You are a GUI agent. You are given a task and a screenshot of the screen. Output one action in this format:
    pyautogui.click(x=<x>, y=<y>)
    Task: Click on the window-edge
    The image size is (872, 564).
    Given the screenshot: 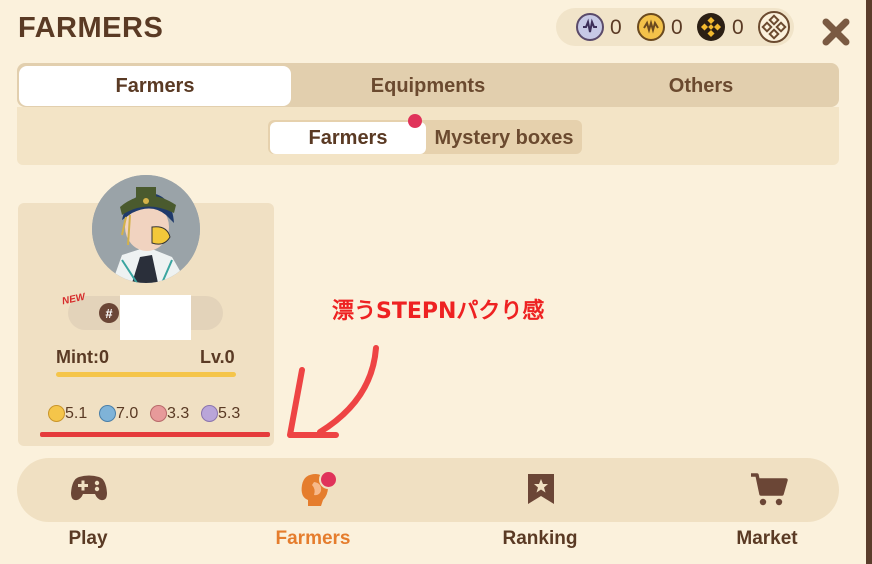 What is the action you would take?
    pyautogui.click(x=869, y=282)
    